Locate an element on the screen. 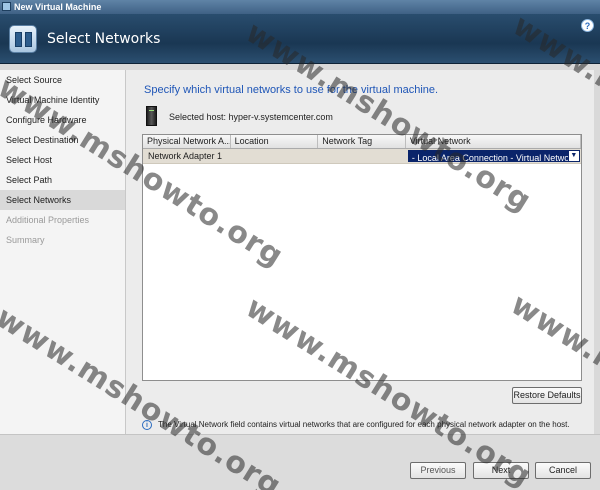 The image size is (600, 490). server-icon is located at coordinates (151, 116).